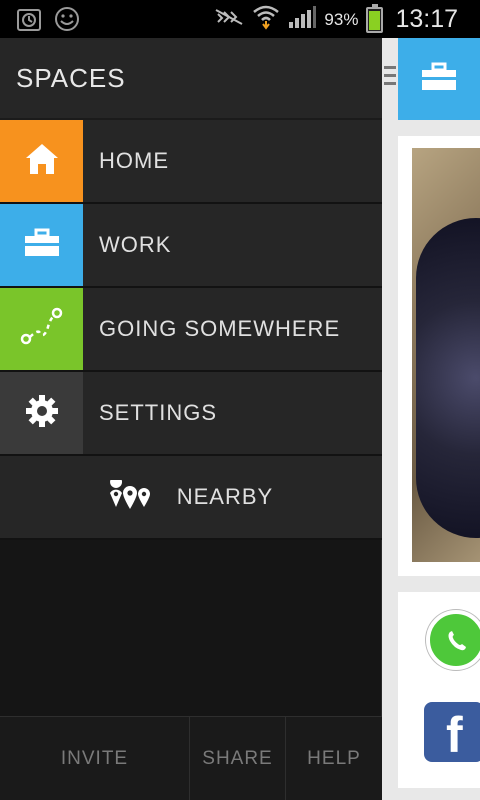  What do you see at coordinates (130, 495) in the screenshot?
I see `map-pins-icon` at bounding box center [130, 495].